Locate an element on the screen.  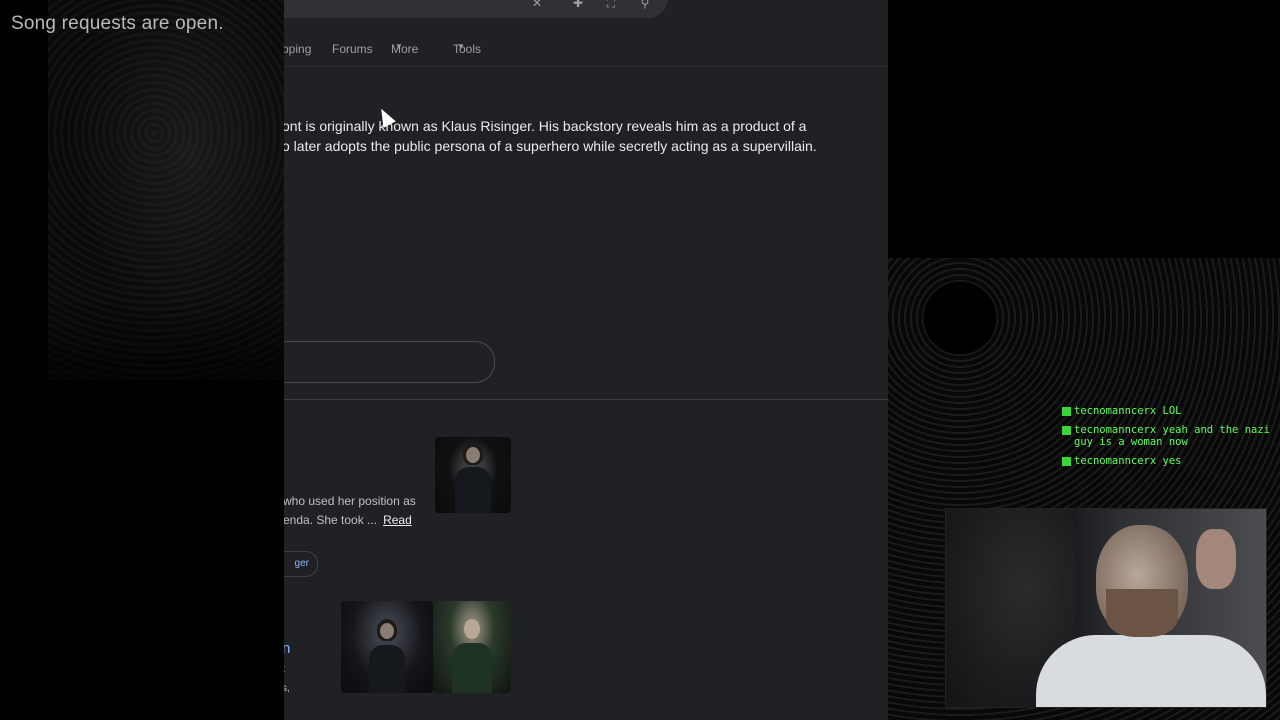
read-more-link: Read is located at coordinates (397, 520).